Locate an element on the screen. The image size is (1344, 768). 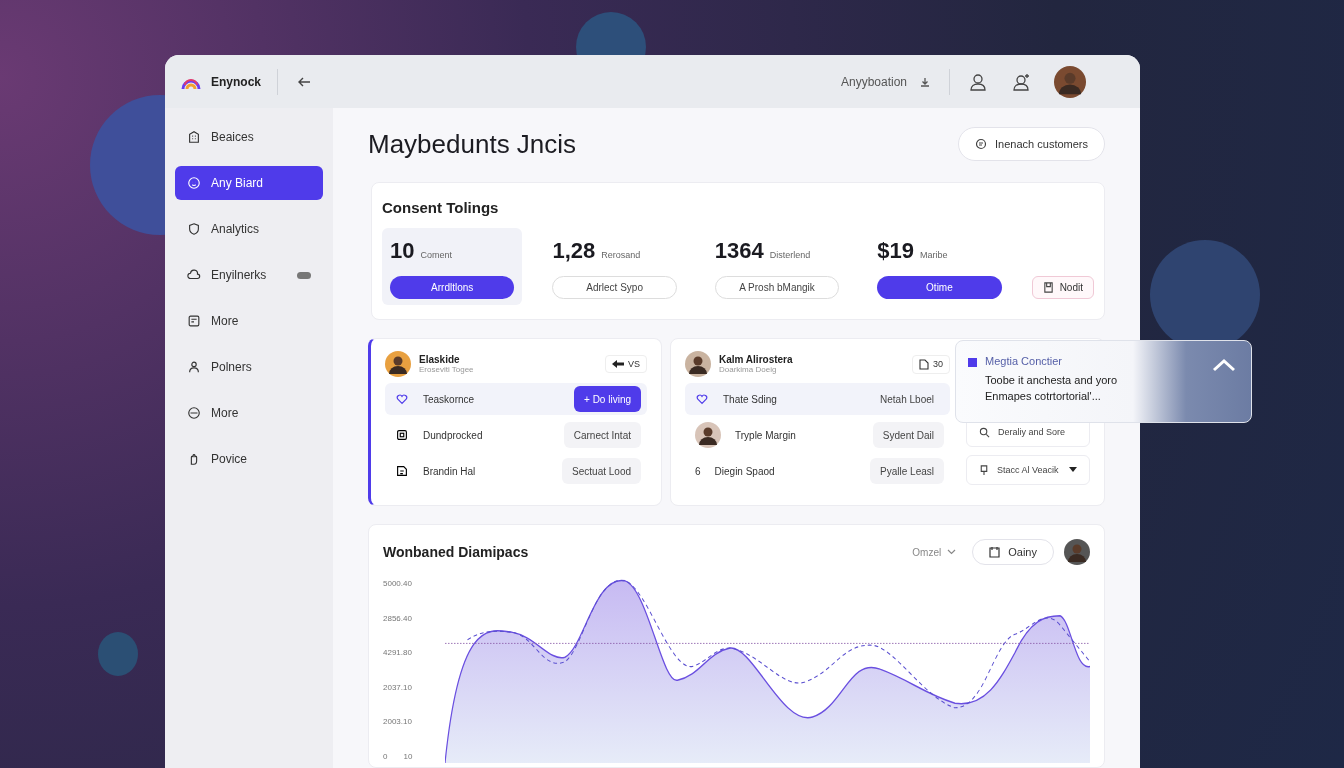
divide-icon is located at coordinates (194, 413).